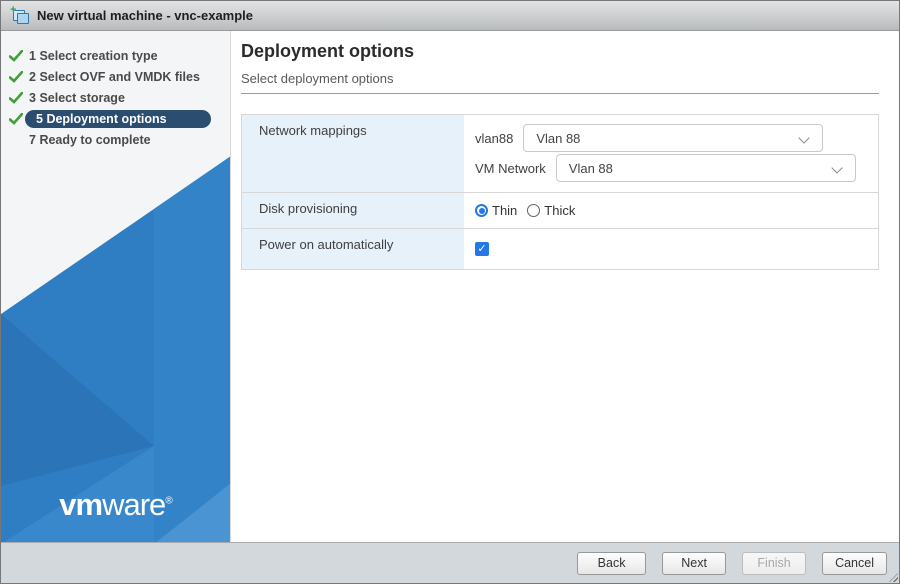 The image size is (900, 584). What do you see at coordinates (450, 562) in the screenshot?
I see `wizard-footer: Back Next Finish Cancel` at bounding box center [450, 562].